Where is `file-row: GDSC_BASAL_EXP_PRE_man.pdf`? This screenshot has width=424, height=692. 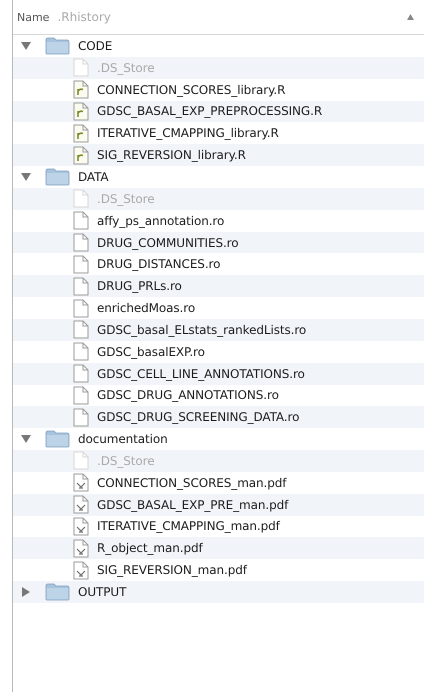 file-row: GDSC_BASAL_EXP_PRE_man.pdf is located at coordinates (218, 505).